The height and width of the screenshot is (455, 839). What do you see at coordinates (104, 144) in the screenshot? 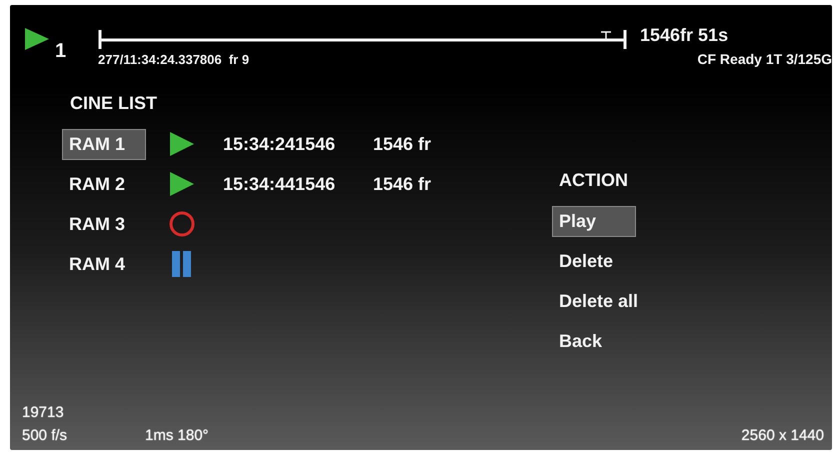
I see `cine-list-item: RAM 1` at bounding box center [104, 144].